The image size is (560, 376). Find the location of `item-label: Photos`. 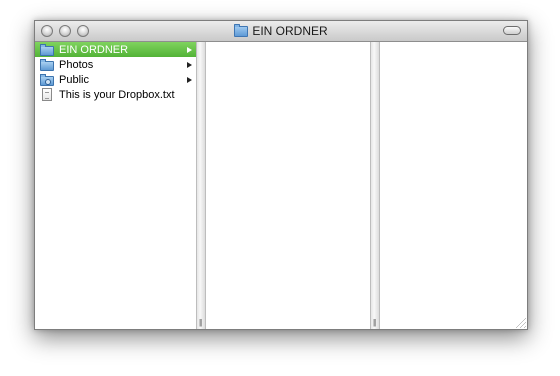

item-label: Photos is located at coordinates (76, 64).